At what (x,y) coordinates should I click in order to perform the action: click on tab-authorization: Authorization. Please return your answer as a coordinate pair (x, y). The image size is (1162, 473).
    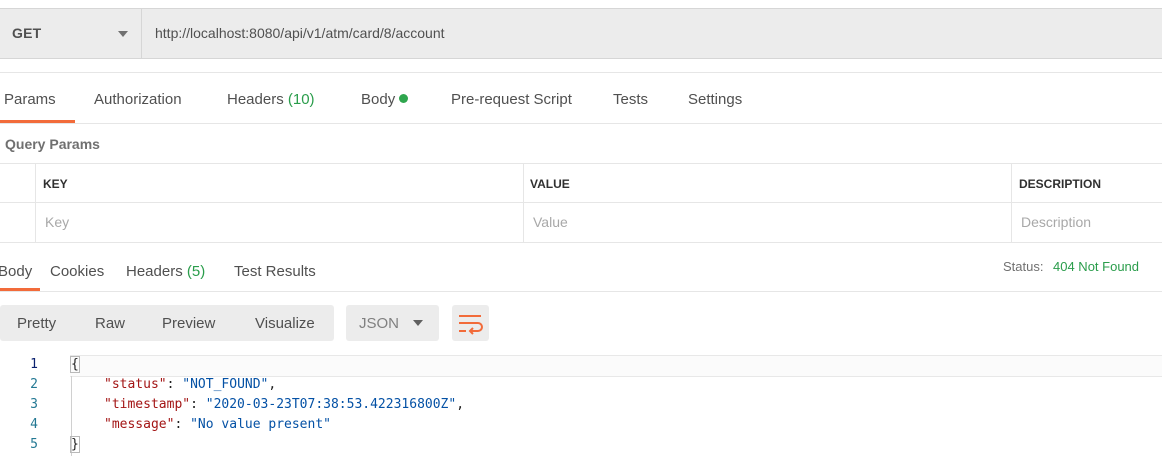
    Looking at the image, I should click on (138, 99).